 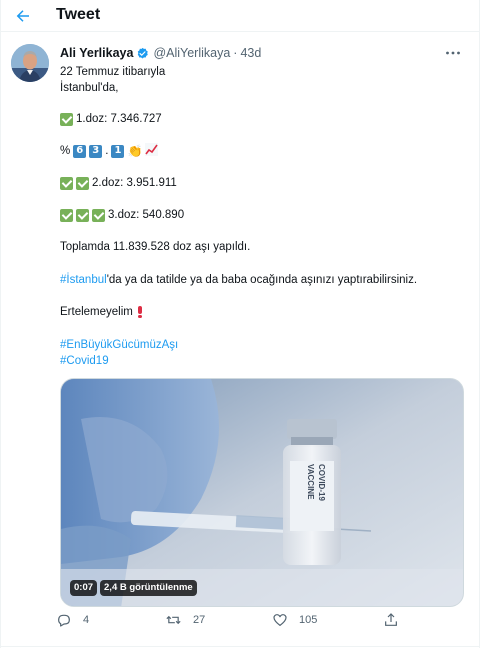 What do you see at coordinates (148, 588) in the screenshot?
I see `video-views: 2,4 B görüntülenme` at bounding box center [148, 588].